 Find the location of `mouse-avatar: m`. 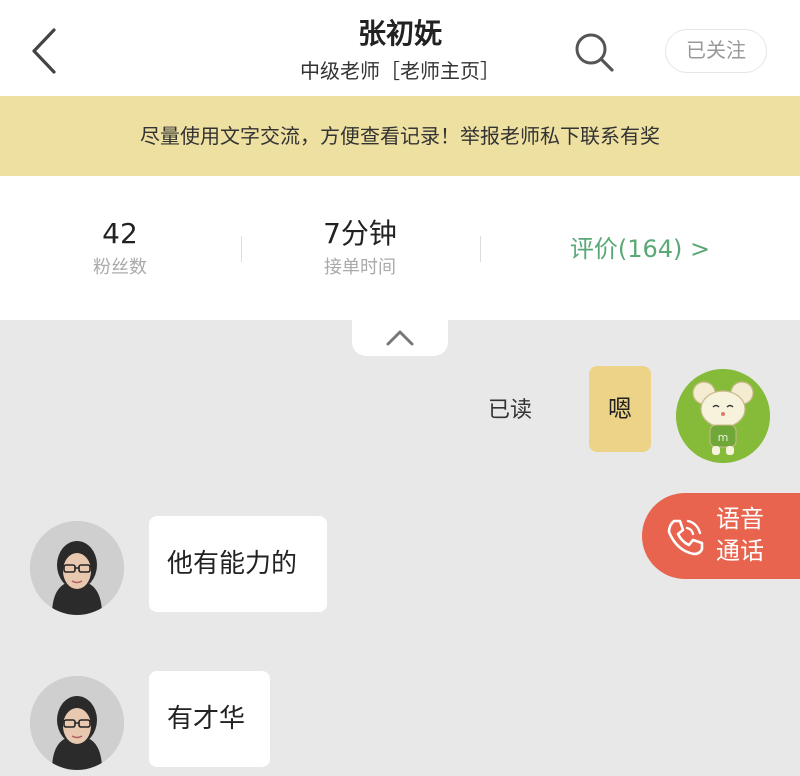

mouse-avatar: m is located at coordinates (723, 416).